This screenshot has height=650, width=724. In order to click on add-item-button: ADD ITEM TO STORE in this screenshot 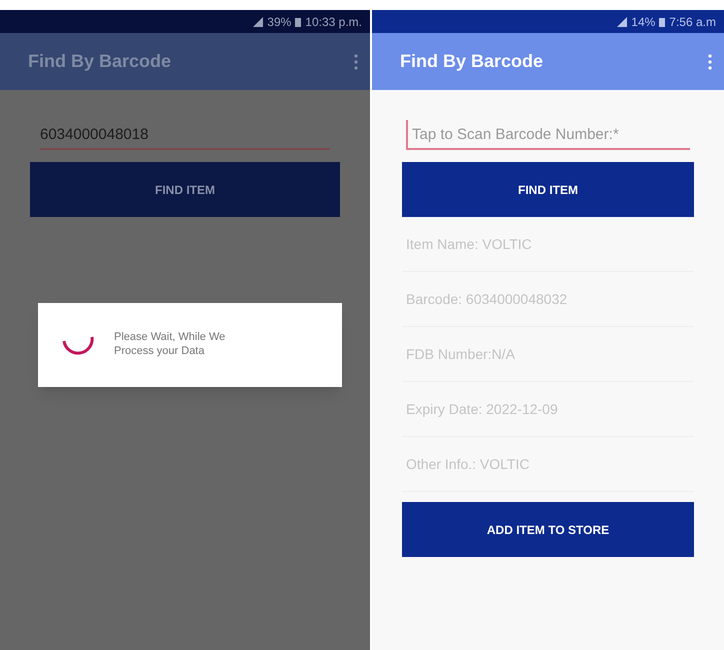, I will do `click(548, 529)`.